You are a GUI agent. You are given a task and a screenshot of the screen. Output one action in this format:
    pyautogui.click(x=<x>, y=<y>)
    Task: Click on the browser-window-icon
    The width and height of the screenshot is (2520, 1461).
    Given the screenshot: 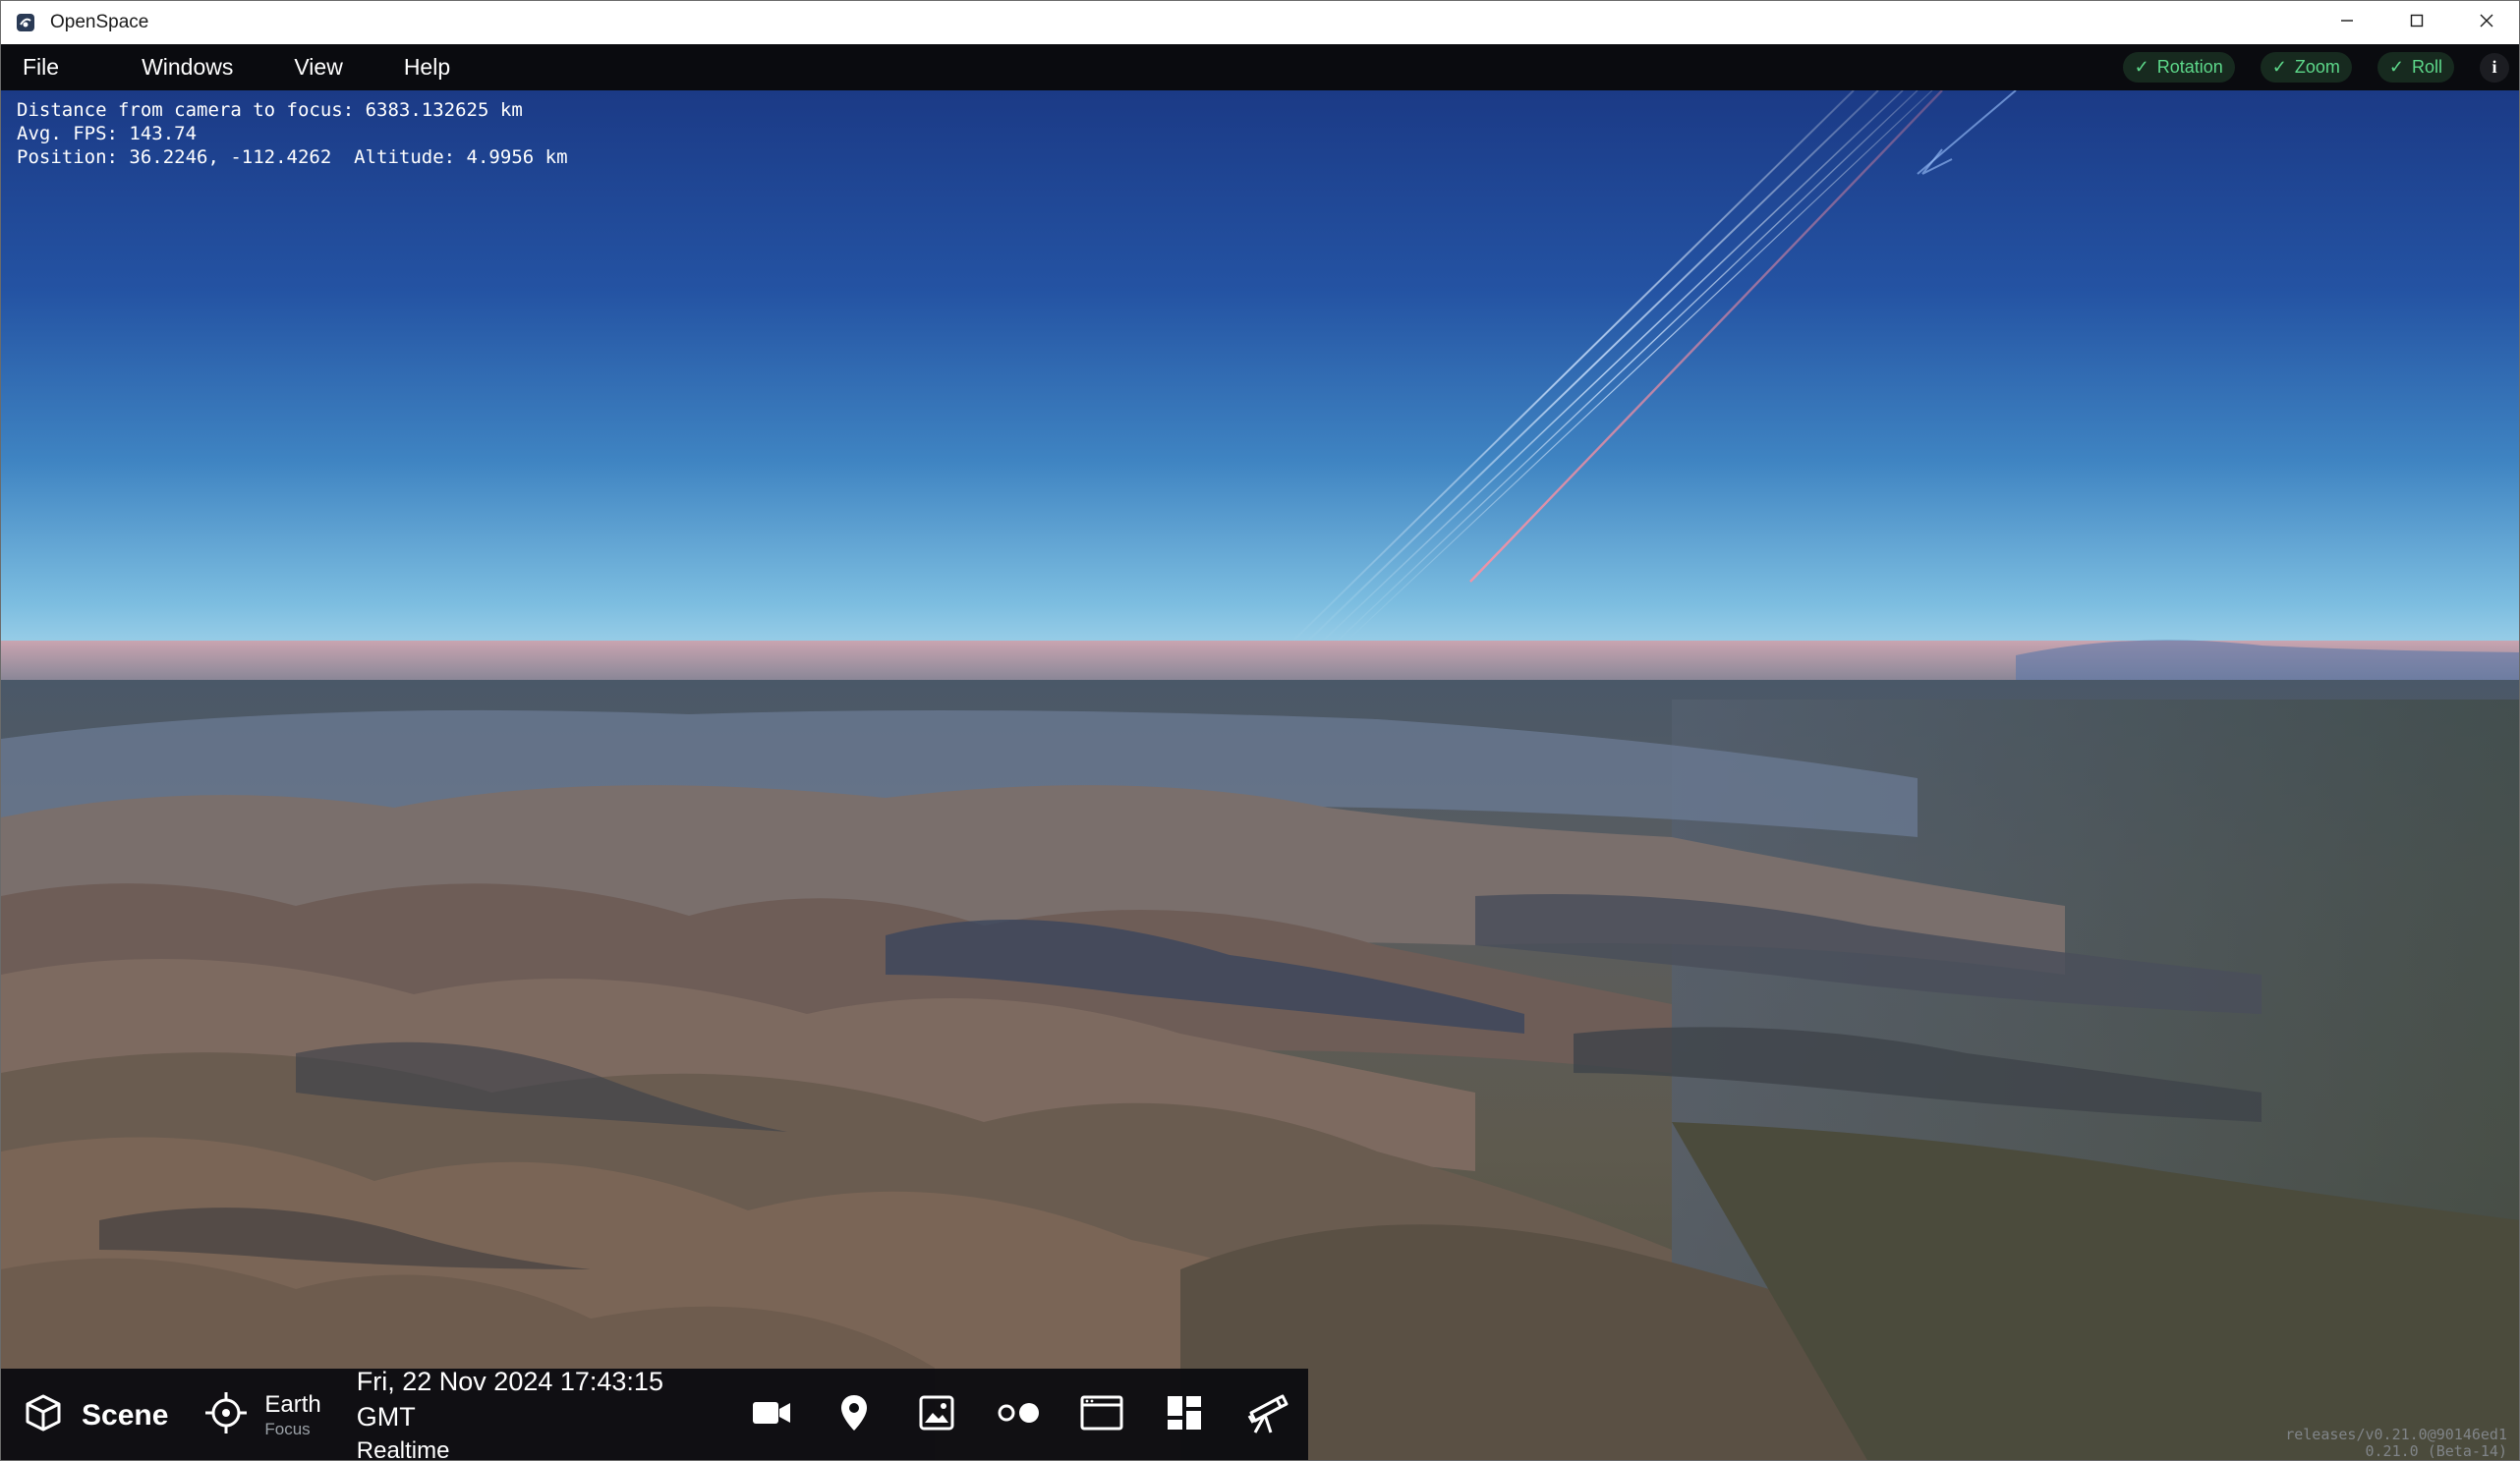 What is the action you would take?
    pyautogui.click(x=1101, y=1415)
    